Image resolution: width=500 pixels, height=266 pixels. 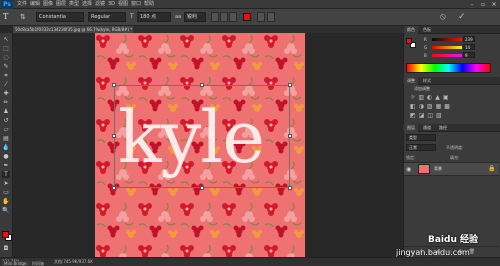 I want to click on eraser-tool-icon: ▱, so click(x=6, y=129).